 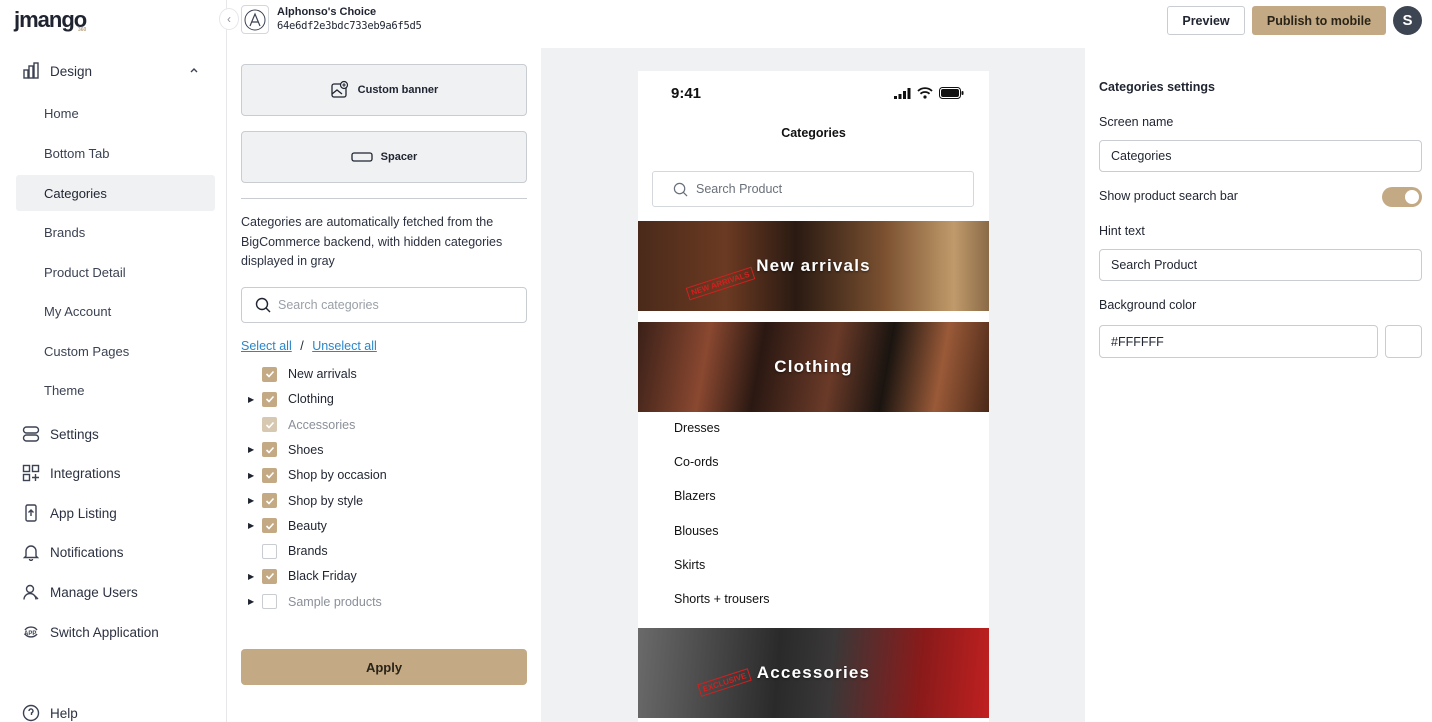 What do you see at coordinates (1260, 156) in the screenshot?
I see `screen-name-input: Categories` at bounding box center [1260, 156].